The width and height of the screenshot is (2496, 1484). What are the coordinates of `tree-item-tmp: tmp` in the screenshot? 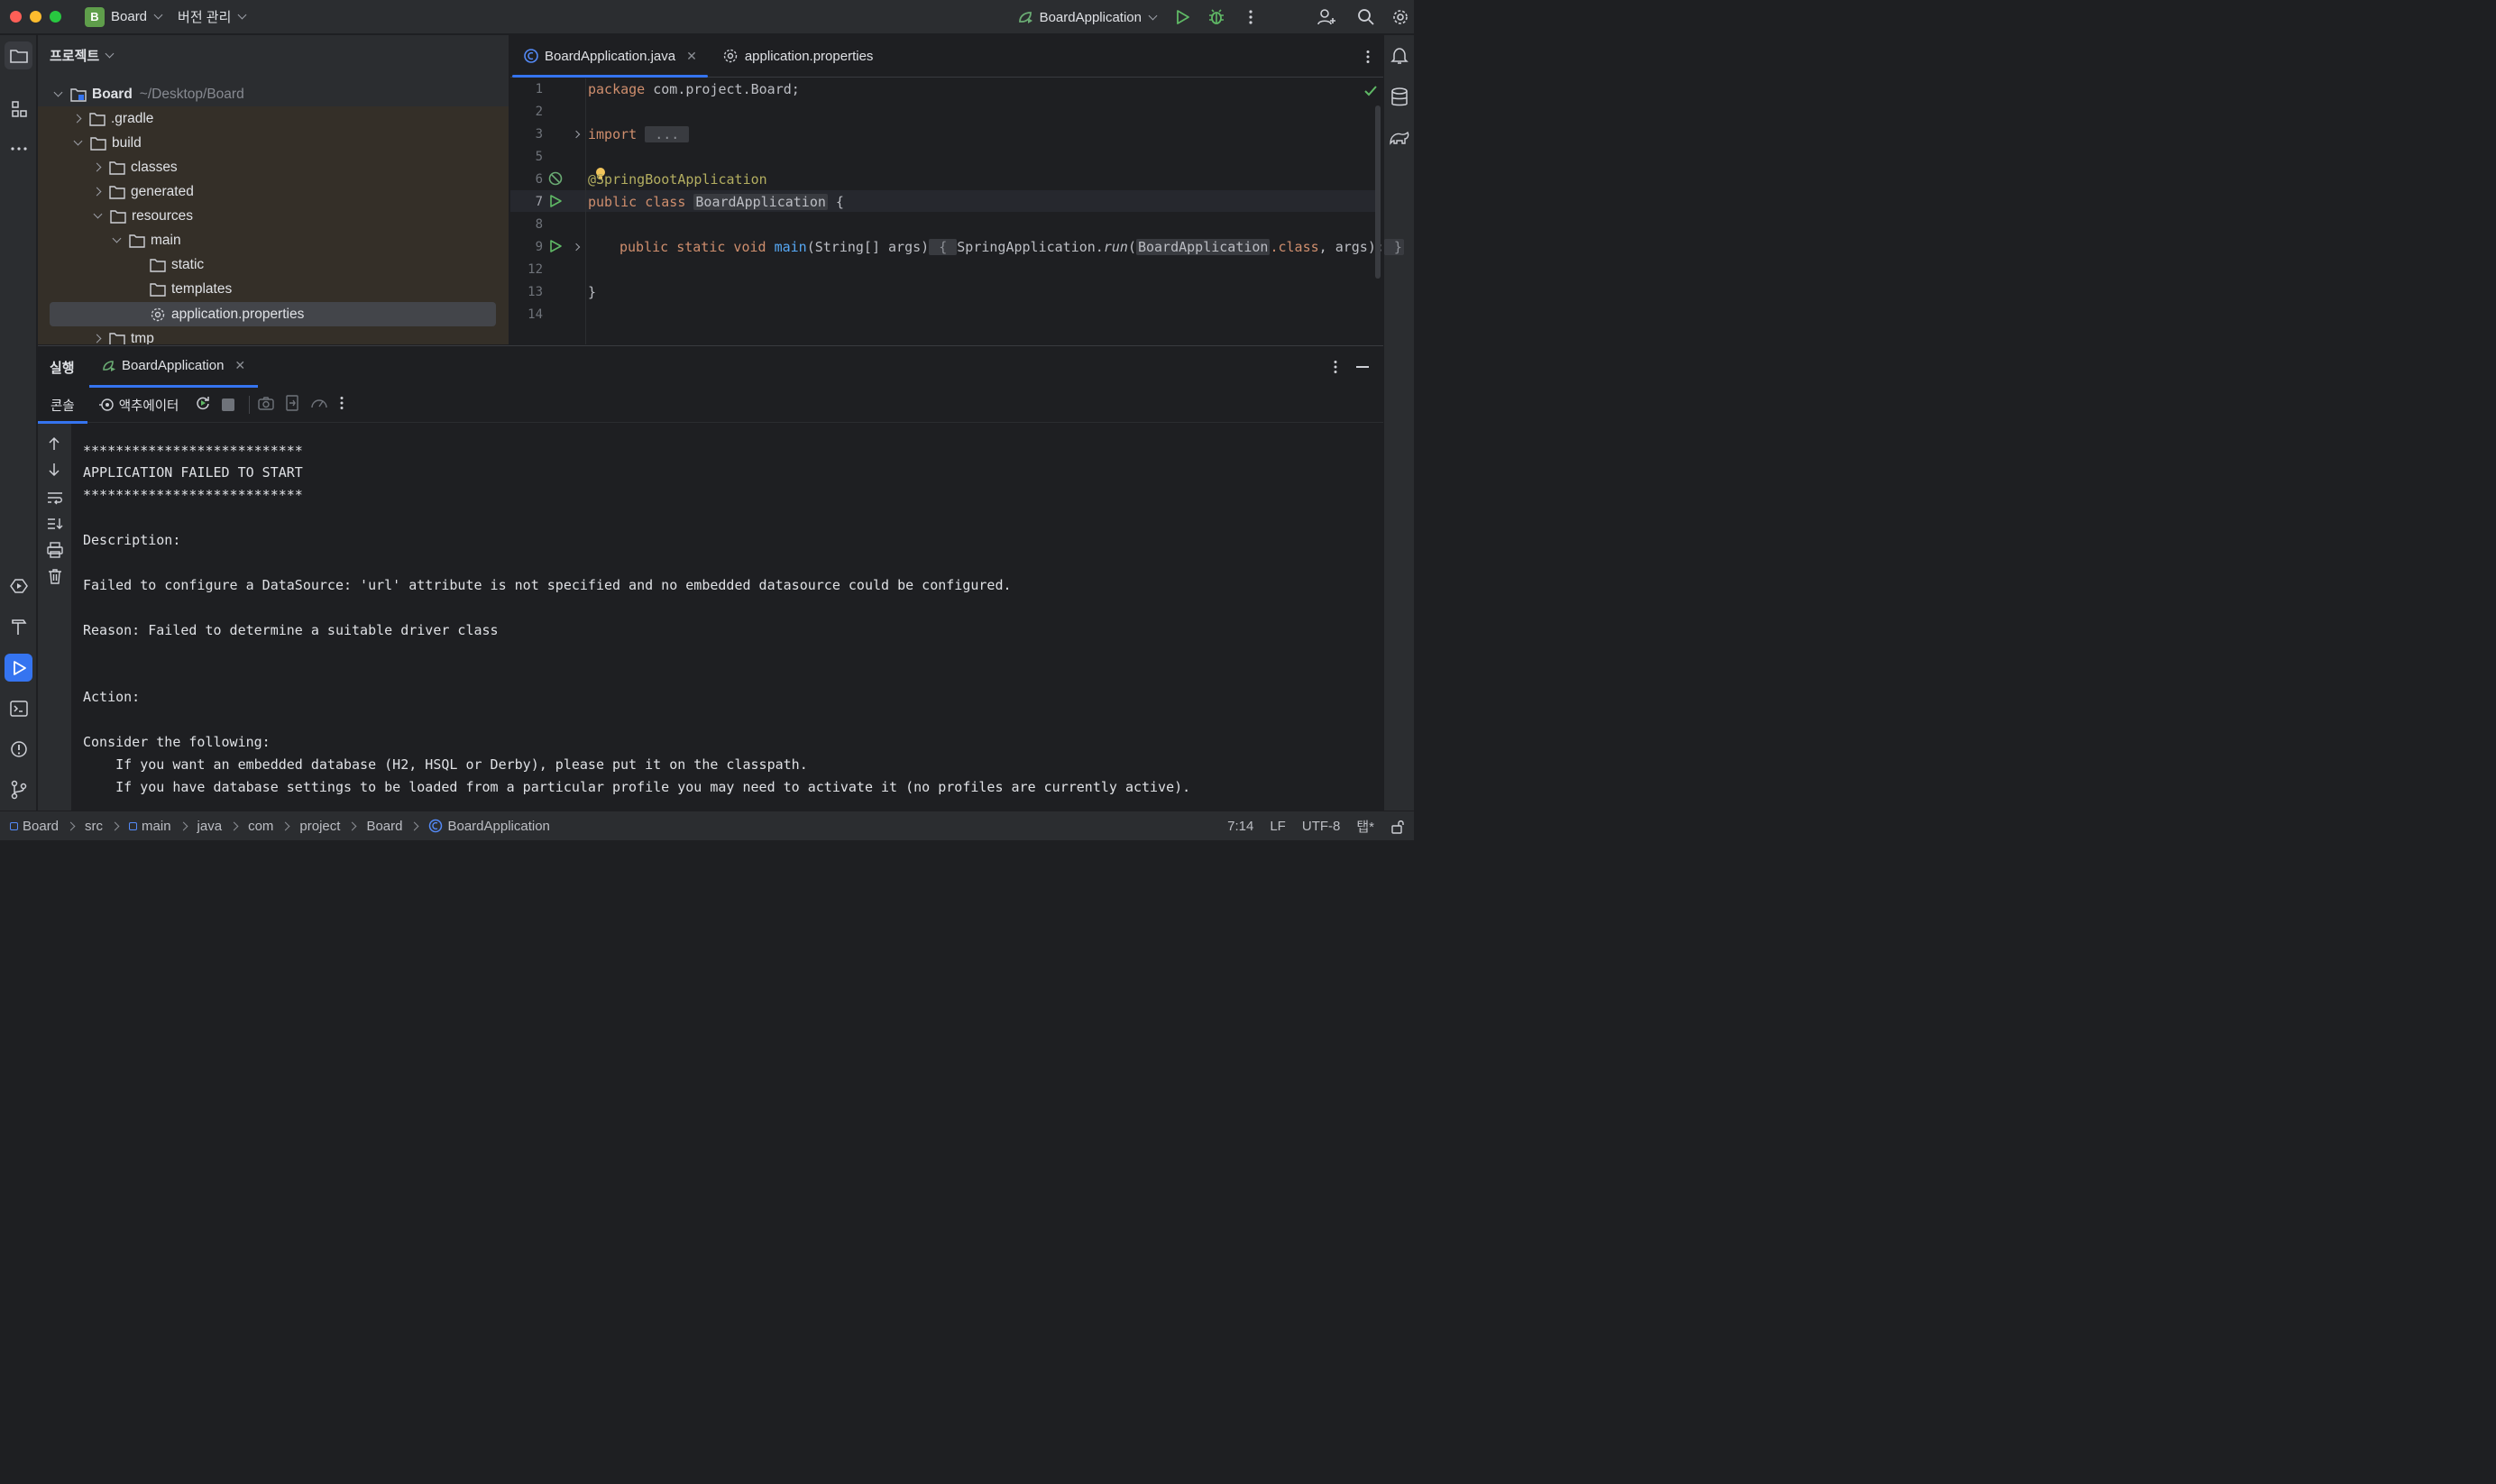 It's located at (273, 335).